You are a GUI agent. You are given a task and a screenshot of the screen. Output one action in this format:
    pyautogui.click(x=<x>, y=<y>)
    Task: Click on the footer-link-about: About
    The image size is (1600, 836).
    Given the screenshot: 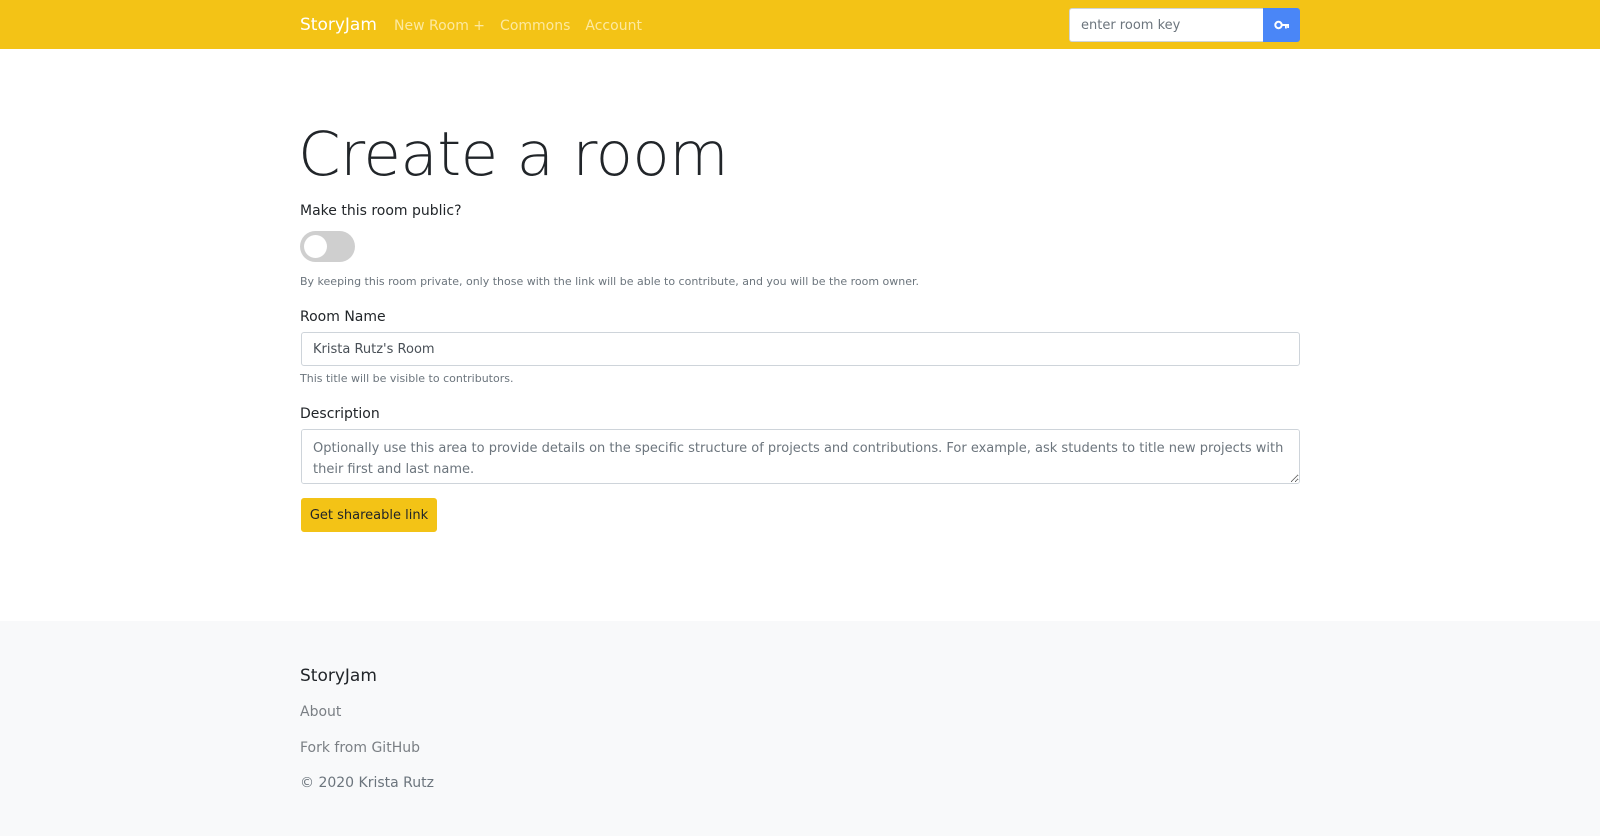 What is the action you would take?
    pyautogui.click(x=320, y=712)
    